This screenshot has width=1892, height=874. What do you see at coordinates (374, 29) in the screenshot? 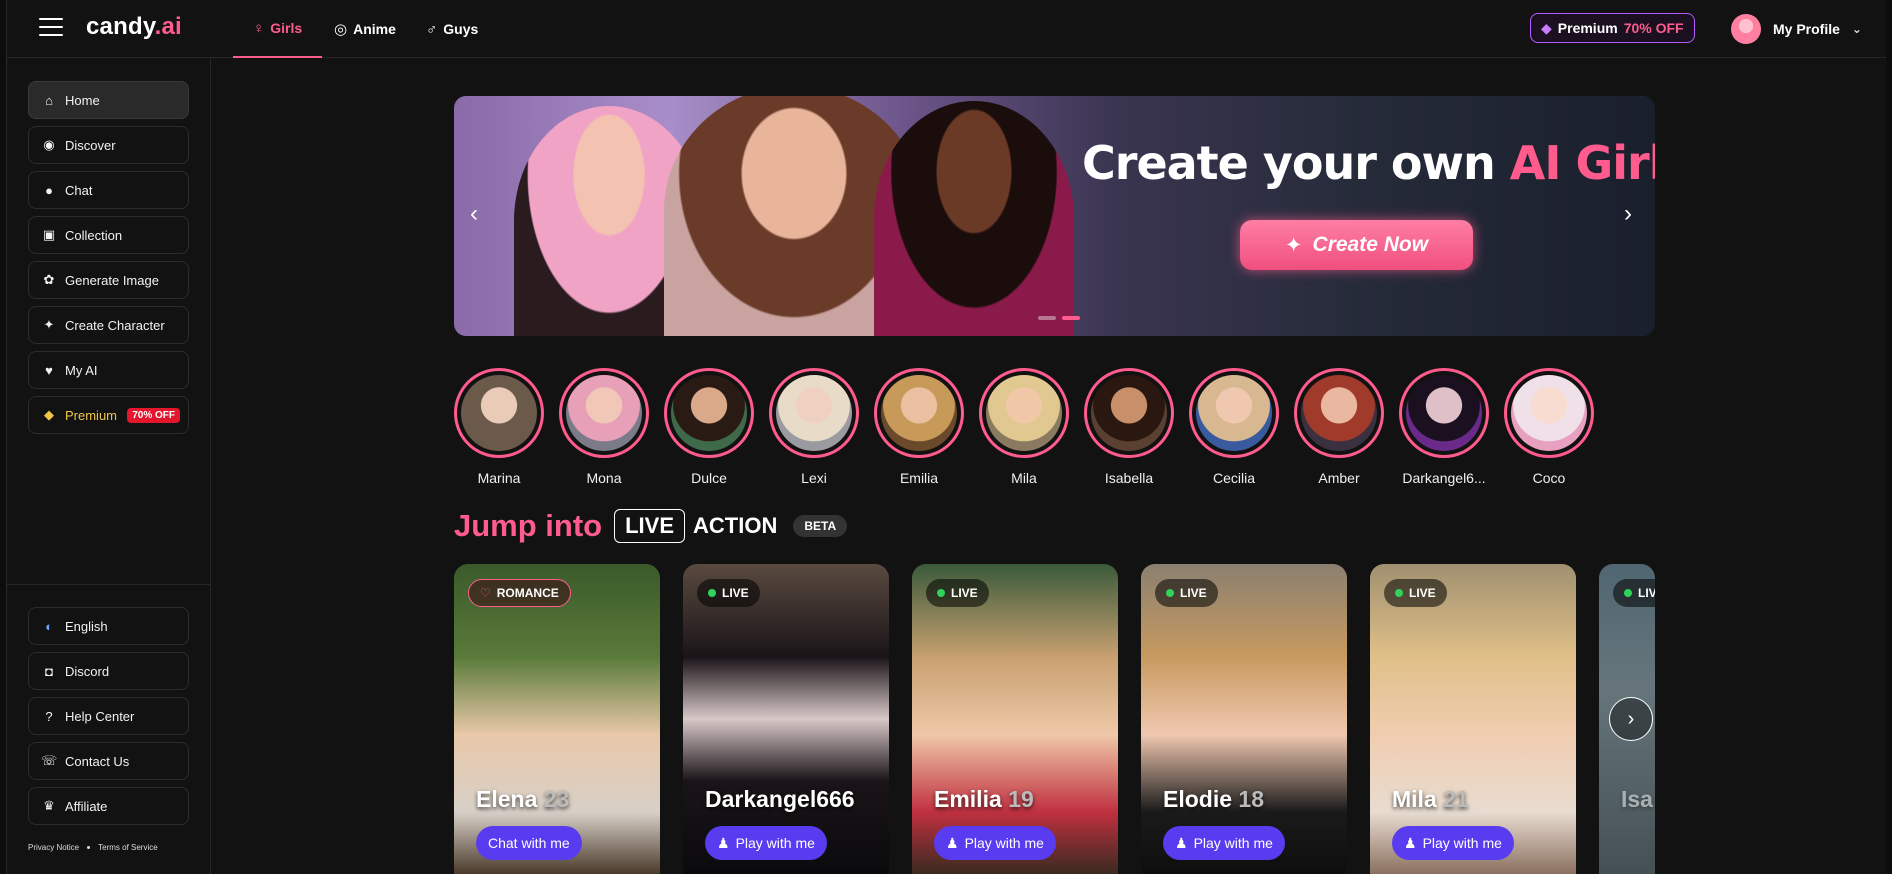
I see `tab-label: Anime` at bounding box center [374, 29].